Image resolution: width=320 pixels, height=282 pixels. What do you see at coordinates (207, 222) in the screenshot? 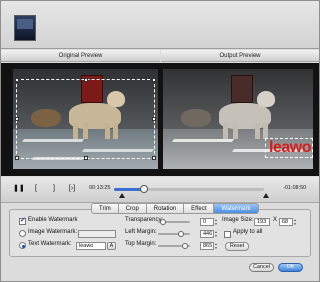
I see `transparency-field: 0` at bounding box center [207, 222].